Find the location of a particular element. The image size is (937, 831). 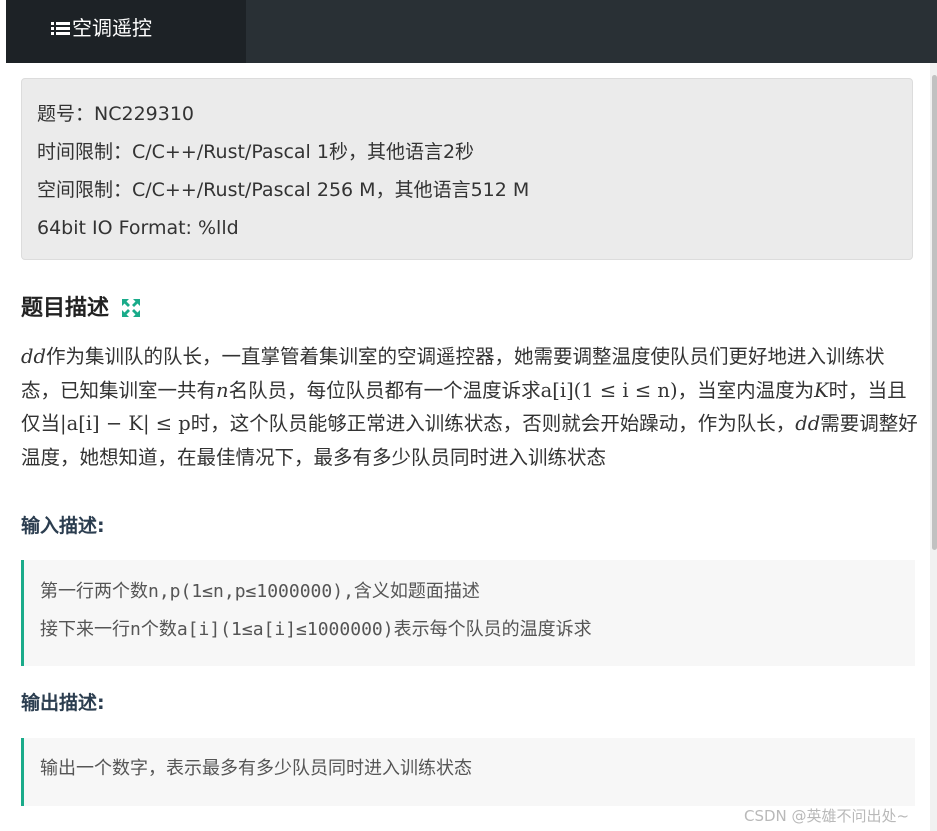

description-text: 时，这个队员能够正常进入训练状态，否则就会开始躁动，作为队长， is located at coordinates (493, 423).